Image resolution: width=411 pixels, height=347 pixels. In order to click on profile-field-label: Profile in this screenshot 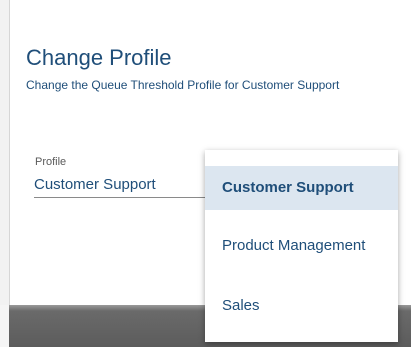, I will do `click(51, 162)`.